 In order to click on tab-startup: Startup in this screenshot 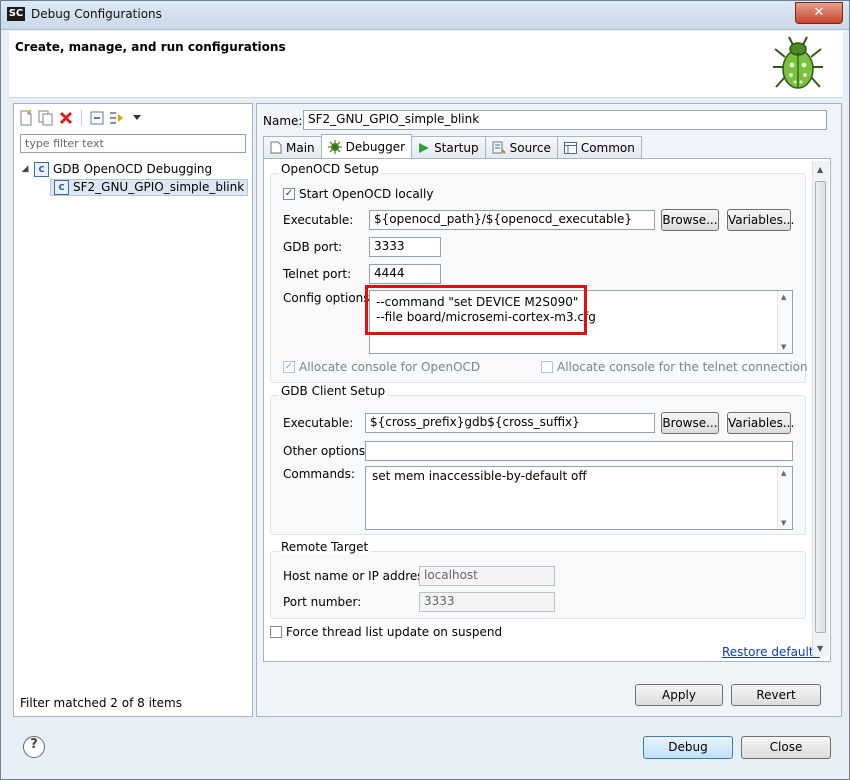, I will do `click(448, 147)`.